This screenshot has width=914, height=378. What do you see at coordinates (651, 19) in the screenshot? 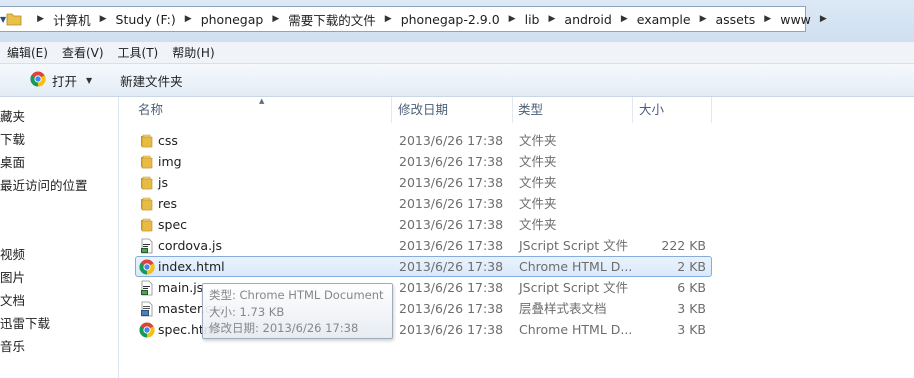
I see `breadcrumb-item: ▶ example` at bounding box center [651, 19].